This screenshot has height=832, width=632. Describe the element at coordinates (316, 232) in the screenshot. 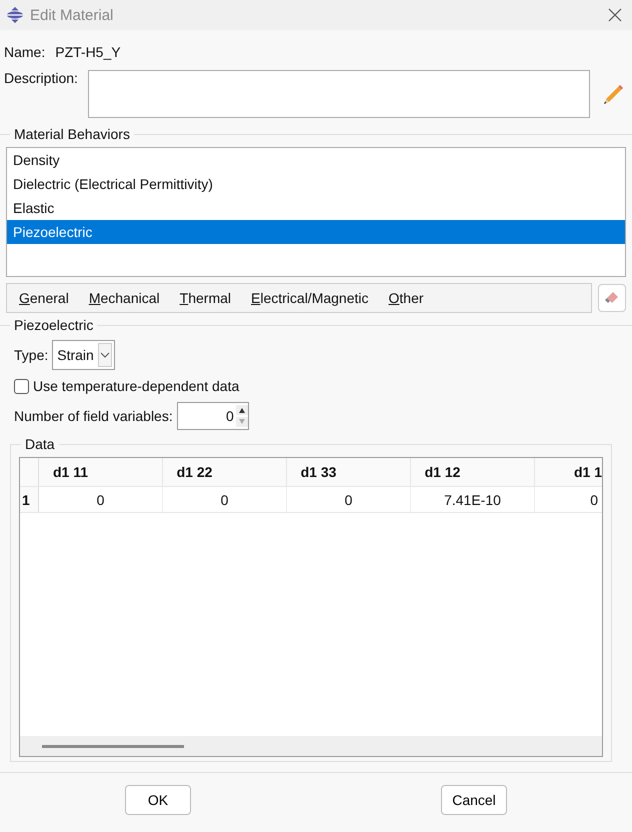

I see `behavior-item: Piezoelectric` at that location.